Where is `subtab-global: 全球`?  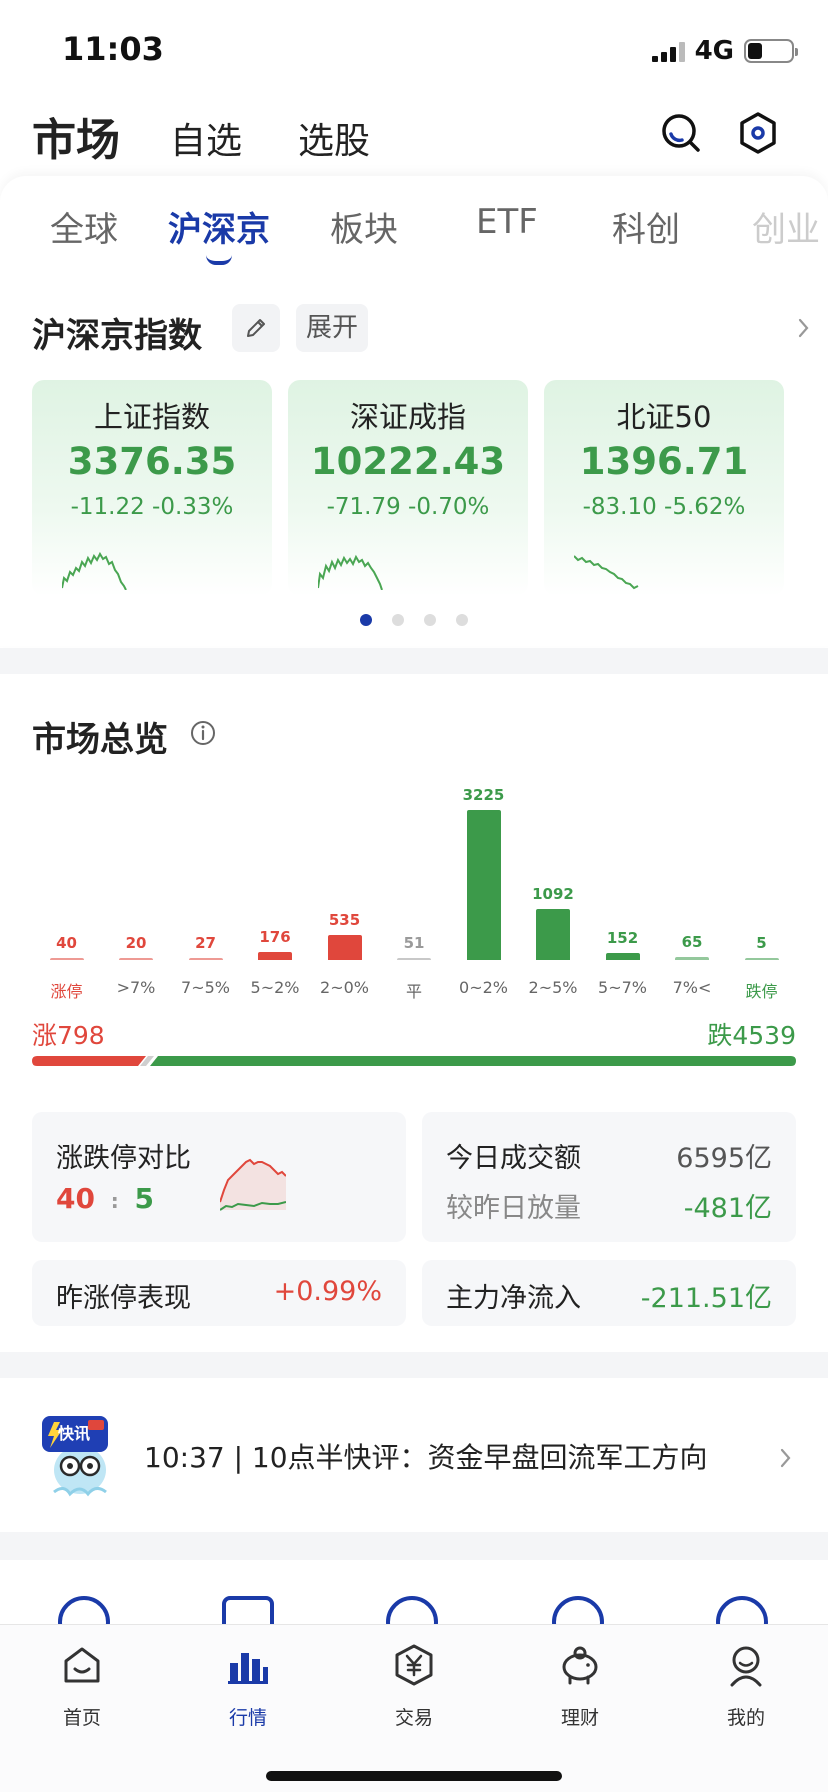
subtab-global: 全球 is located at coordinates (84, 226).